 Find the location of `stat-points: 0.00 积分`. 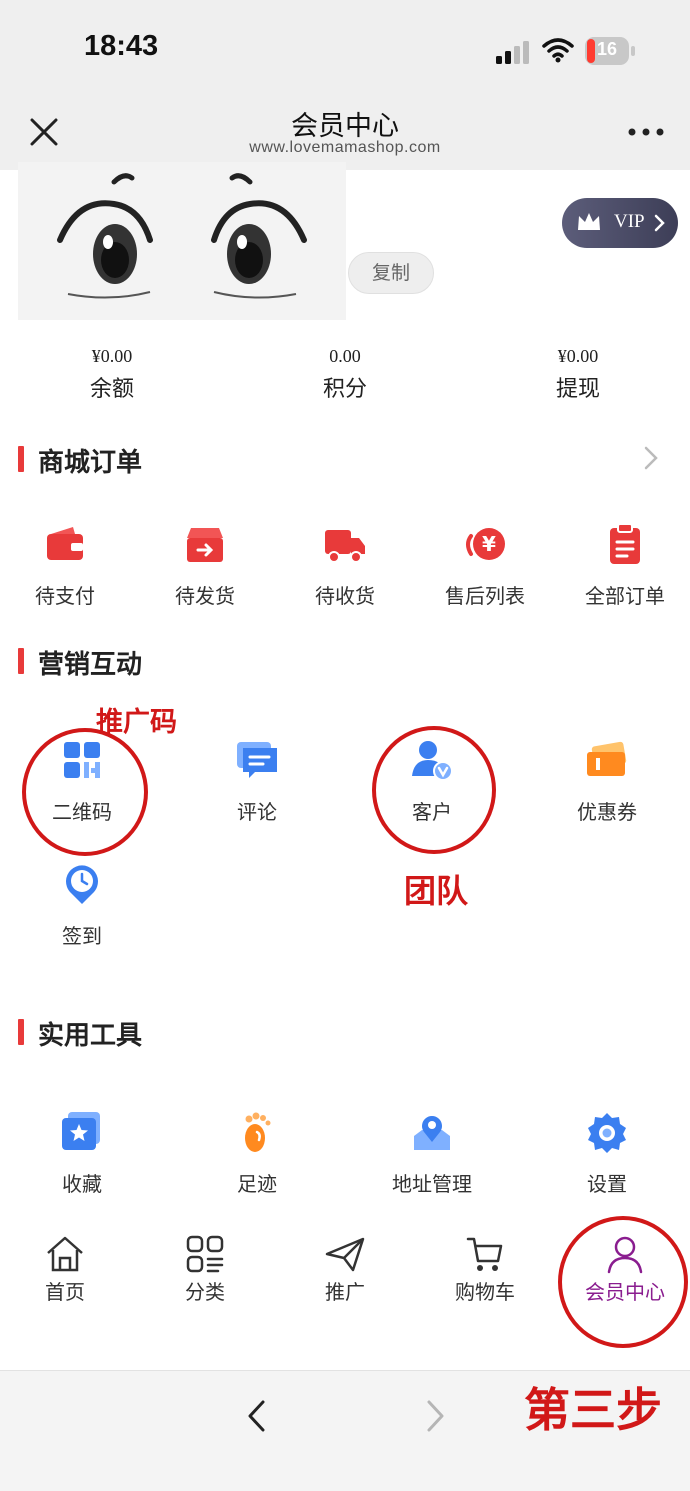

stat-points: 0.00 积分 is located at coordinates (345, 374).